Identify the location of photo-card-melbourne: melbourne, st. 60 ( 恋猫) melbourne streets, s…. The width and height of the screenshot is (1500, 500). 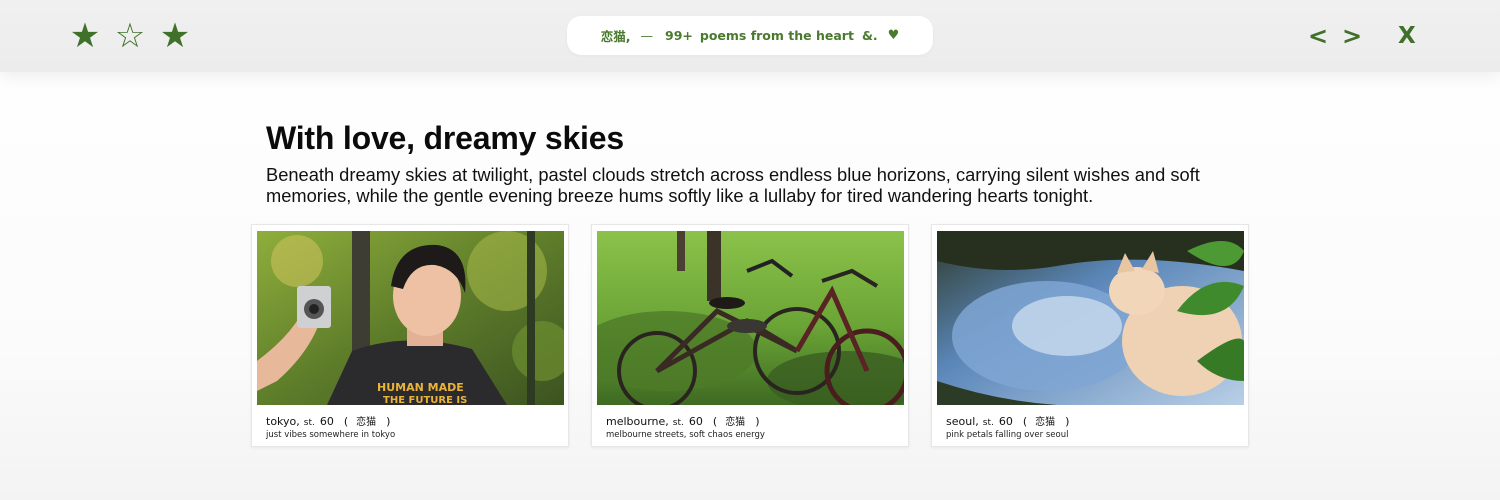
(750, 335).